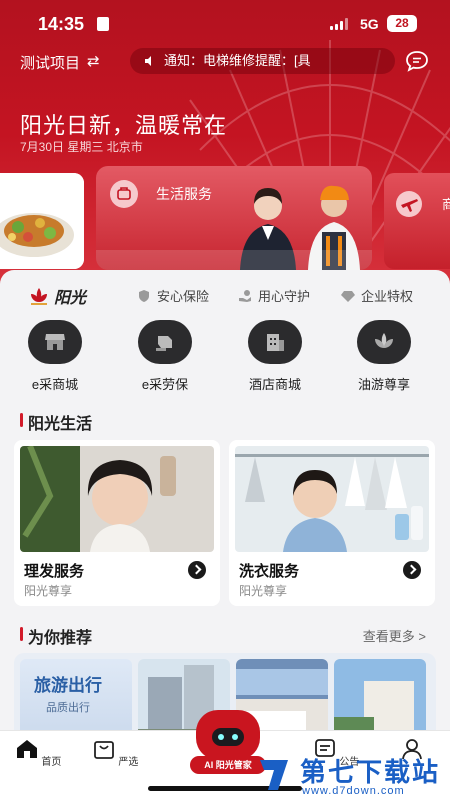 This screenshot has height=800, width=450. I want to click on robot-icon, so click(228, 735).